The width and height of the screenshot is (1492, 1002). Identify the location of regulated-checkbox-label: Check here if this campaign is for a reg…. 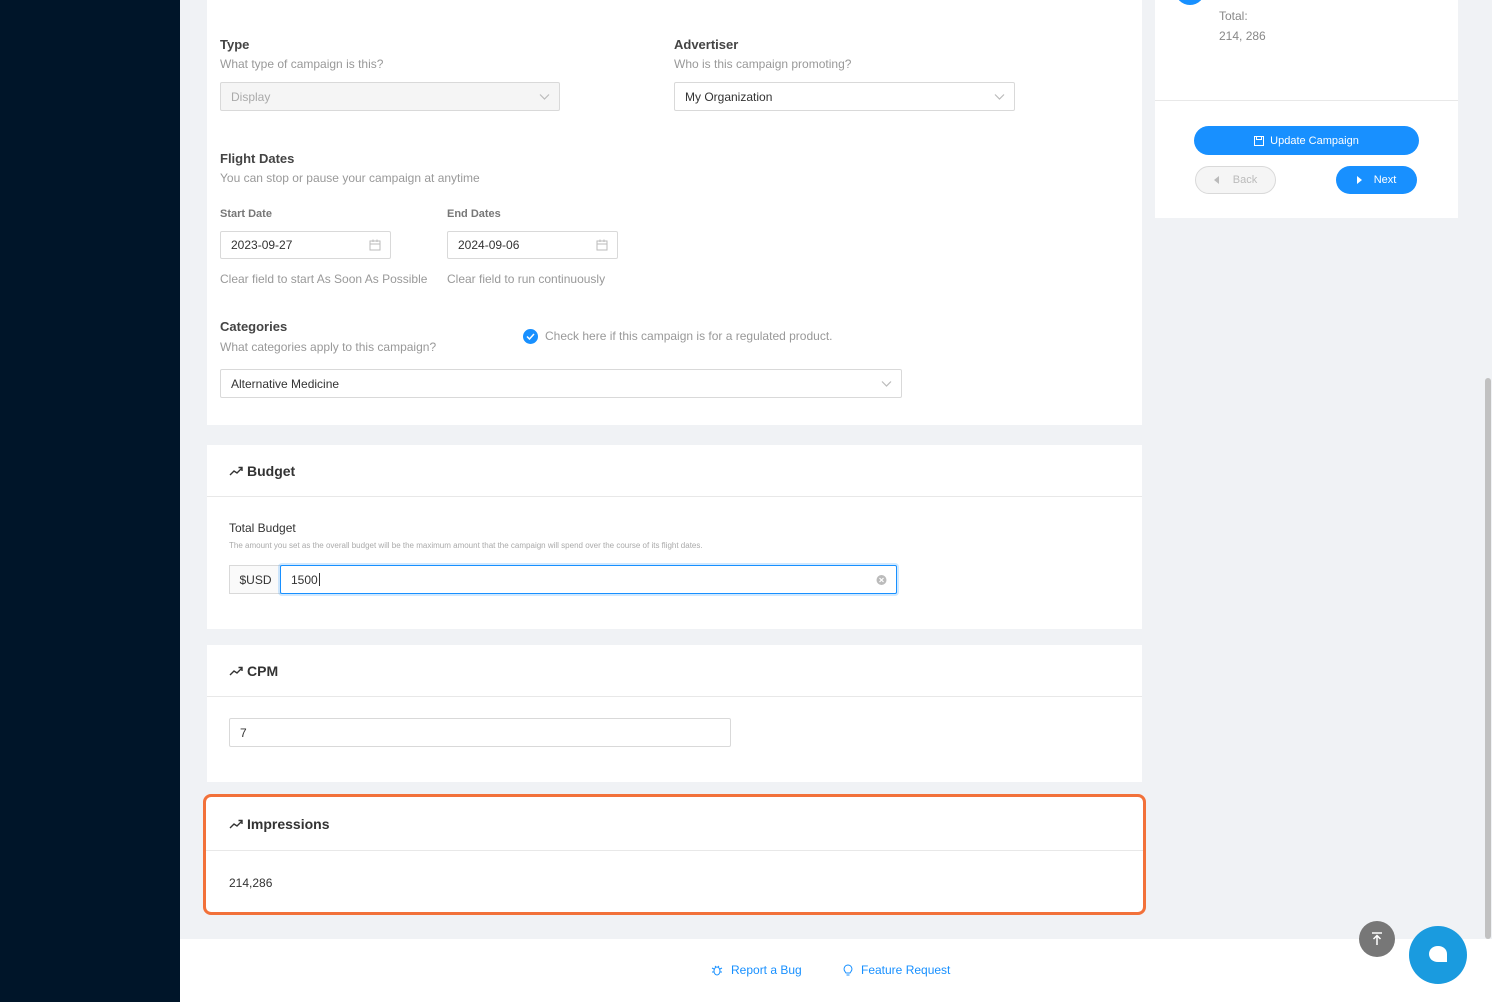
(688, 336).